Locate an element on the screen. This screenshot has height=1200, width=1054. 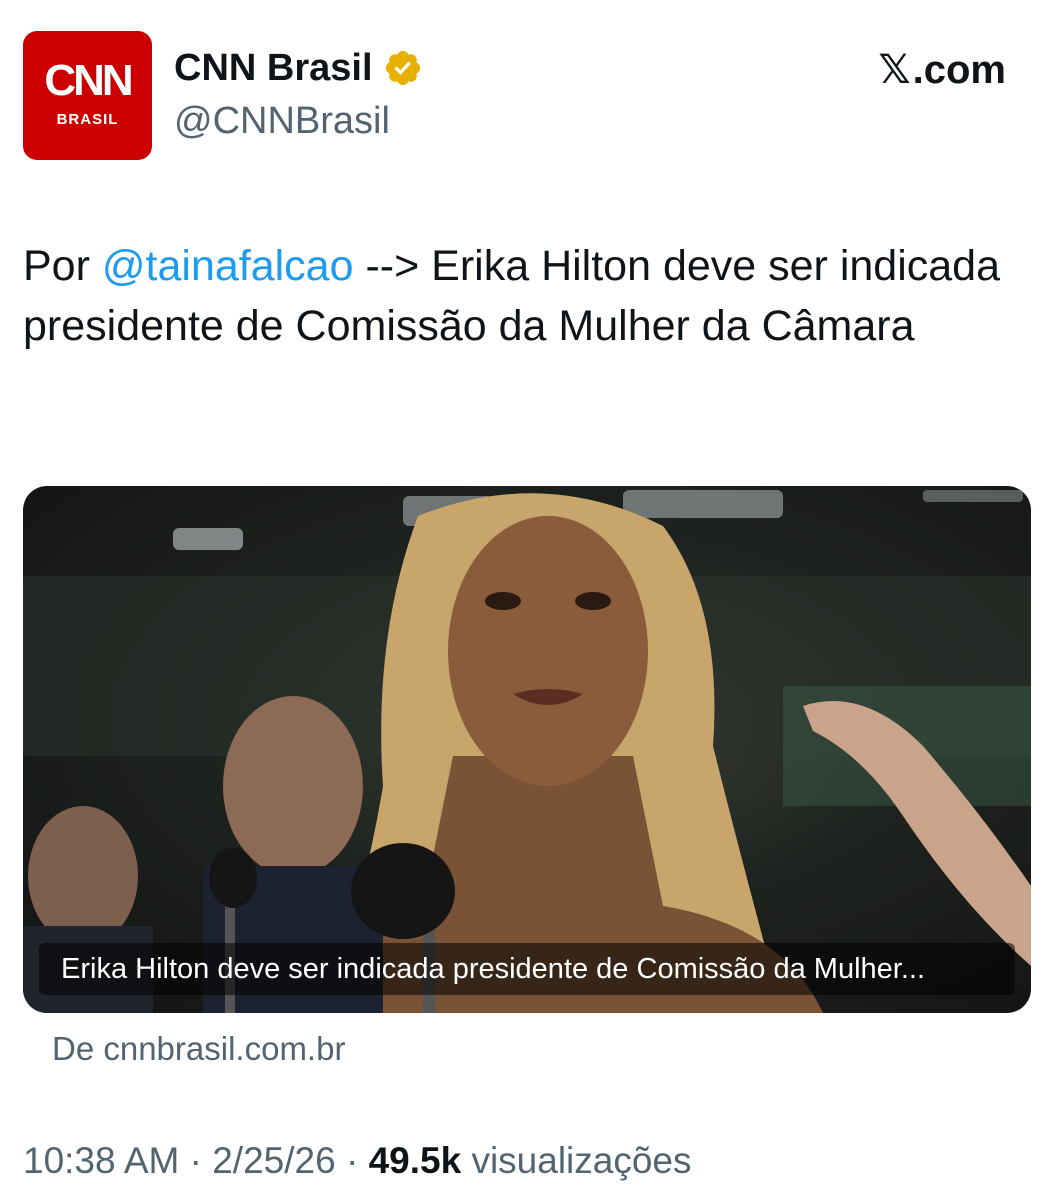
views-label: visualizações is located at coordinates (576, 1160).